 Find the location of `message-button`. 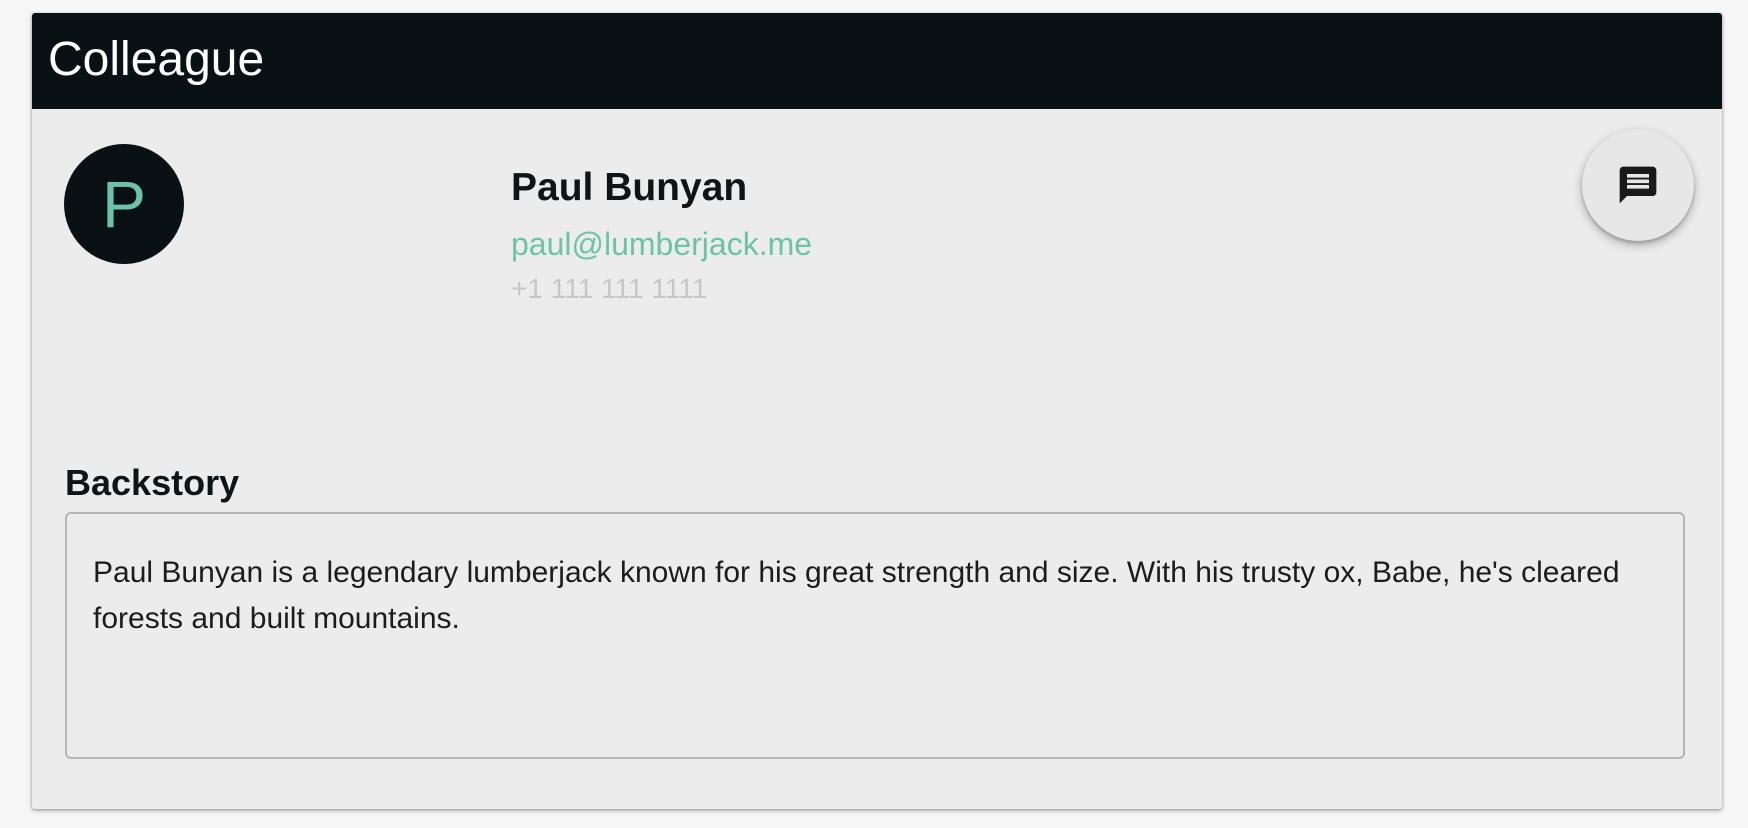

message-button is located at coordinates (1638, 185).